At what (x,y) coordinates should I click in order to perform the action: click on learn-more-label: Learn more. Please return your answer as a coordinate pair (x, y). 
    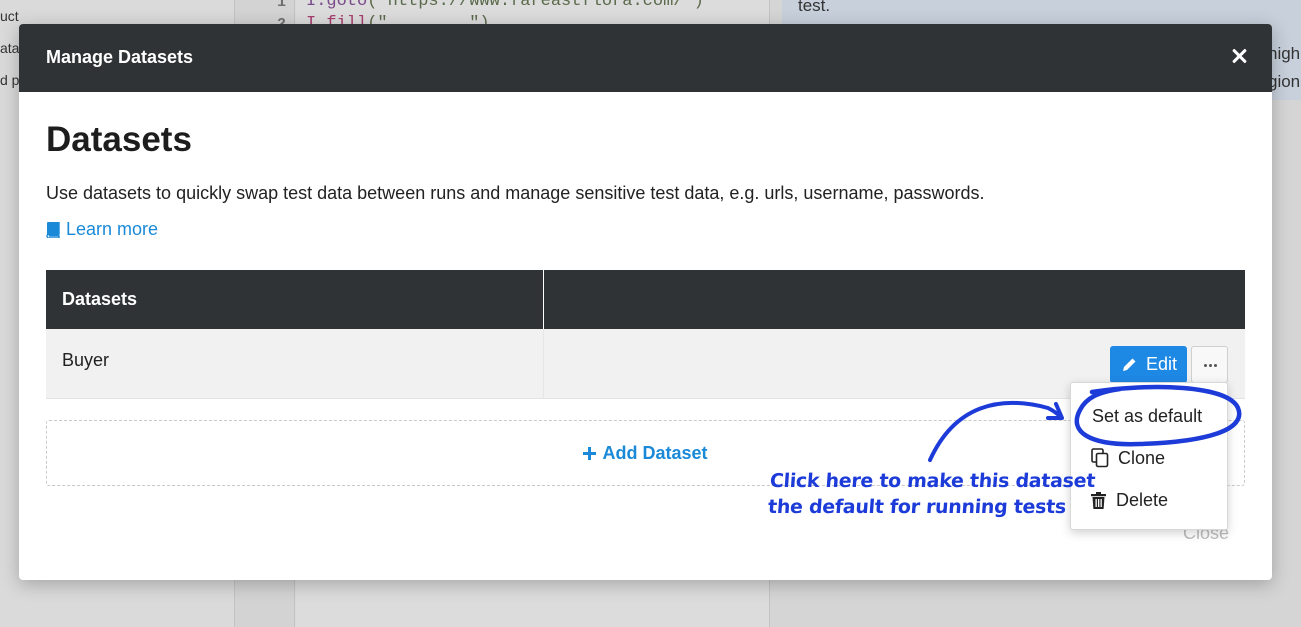
    Looking at the image, I should click on (112, 229).